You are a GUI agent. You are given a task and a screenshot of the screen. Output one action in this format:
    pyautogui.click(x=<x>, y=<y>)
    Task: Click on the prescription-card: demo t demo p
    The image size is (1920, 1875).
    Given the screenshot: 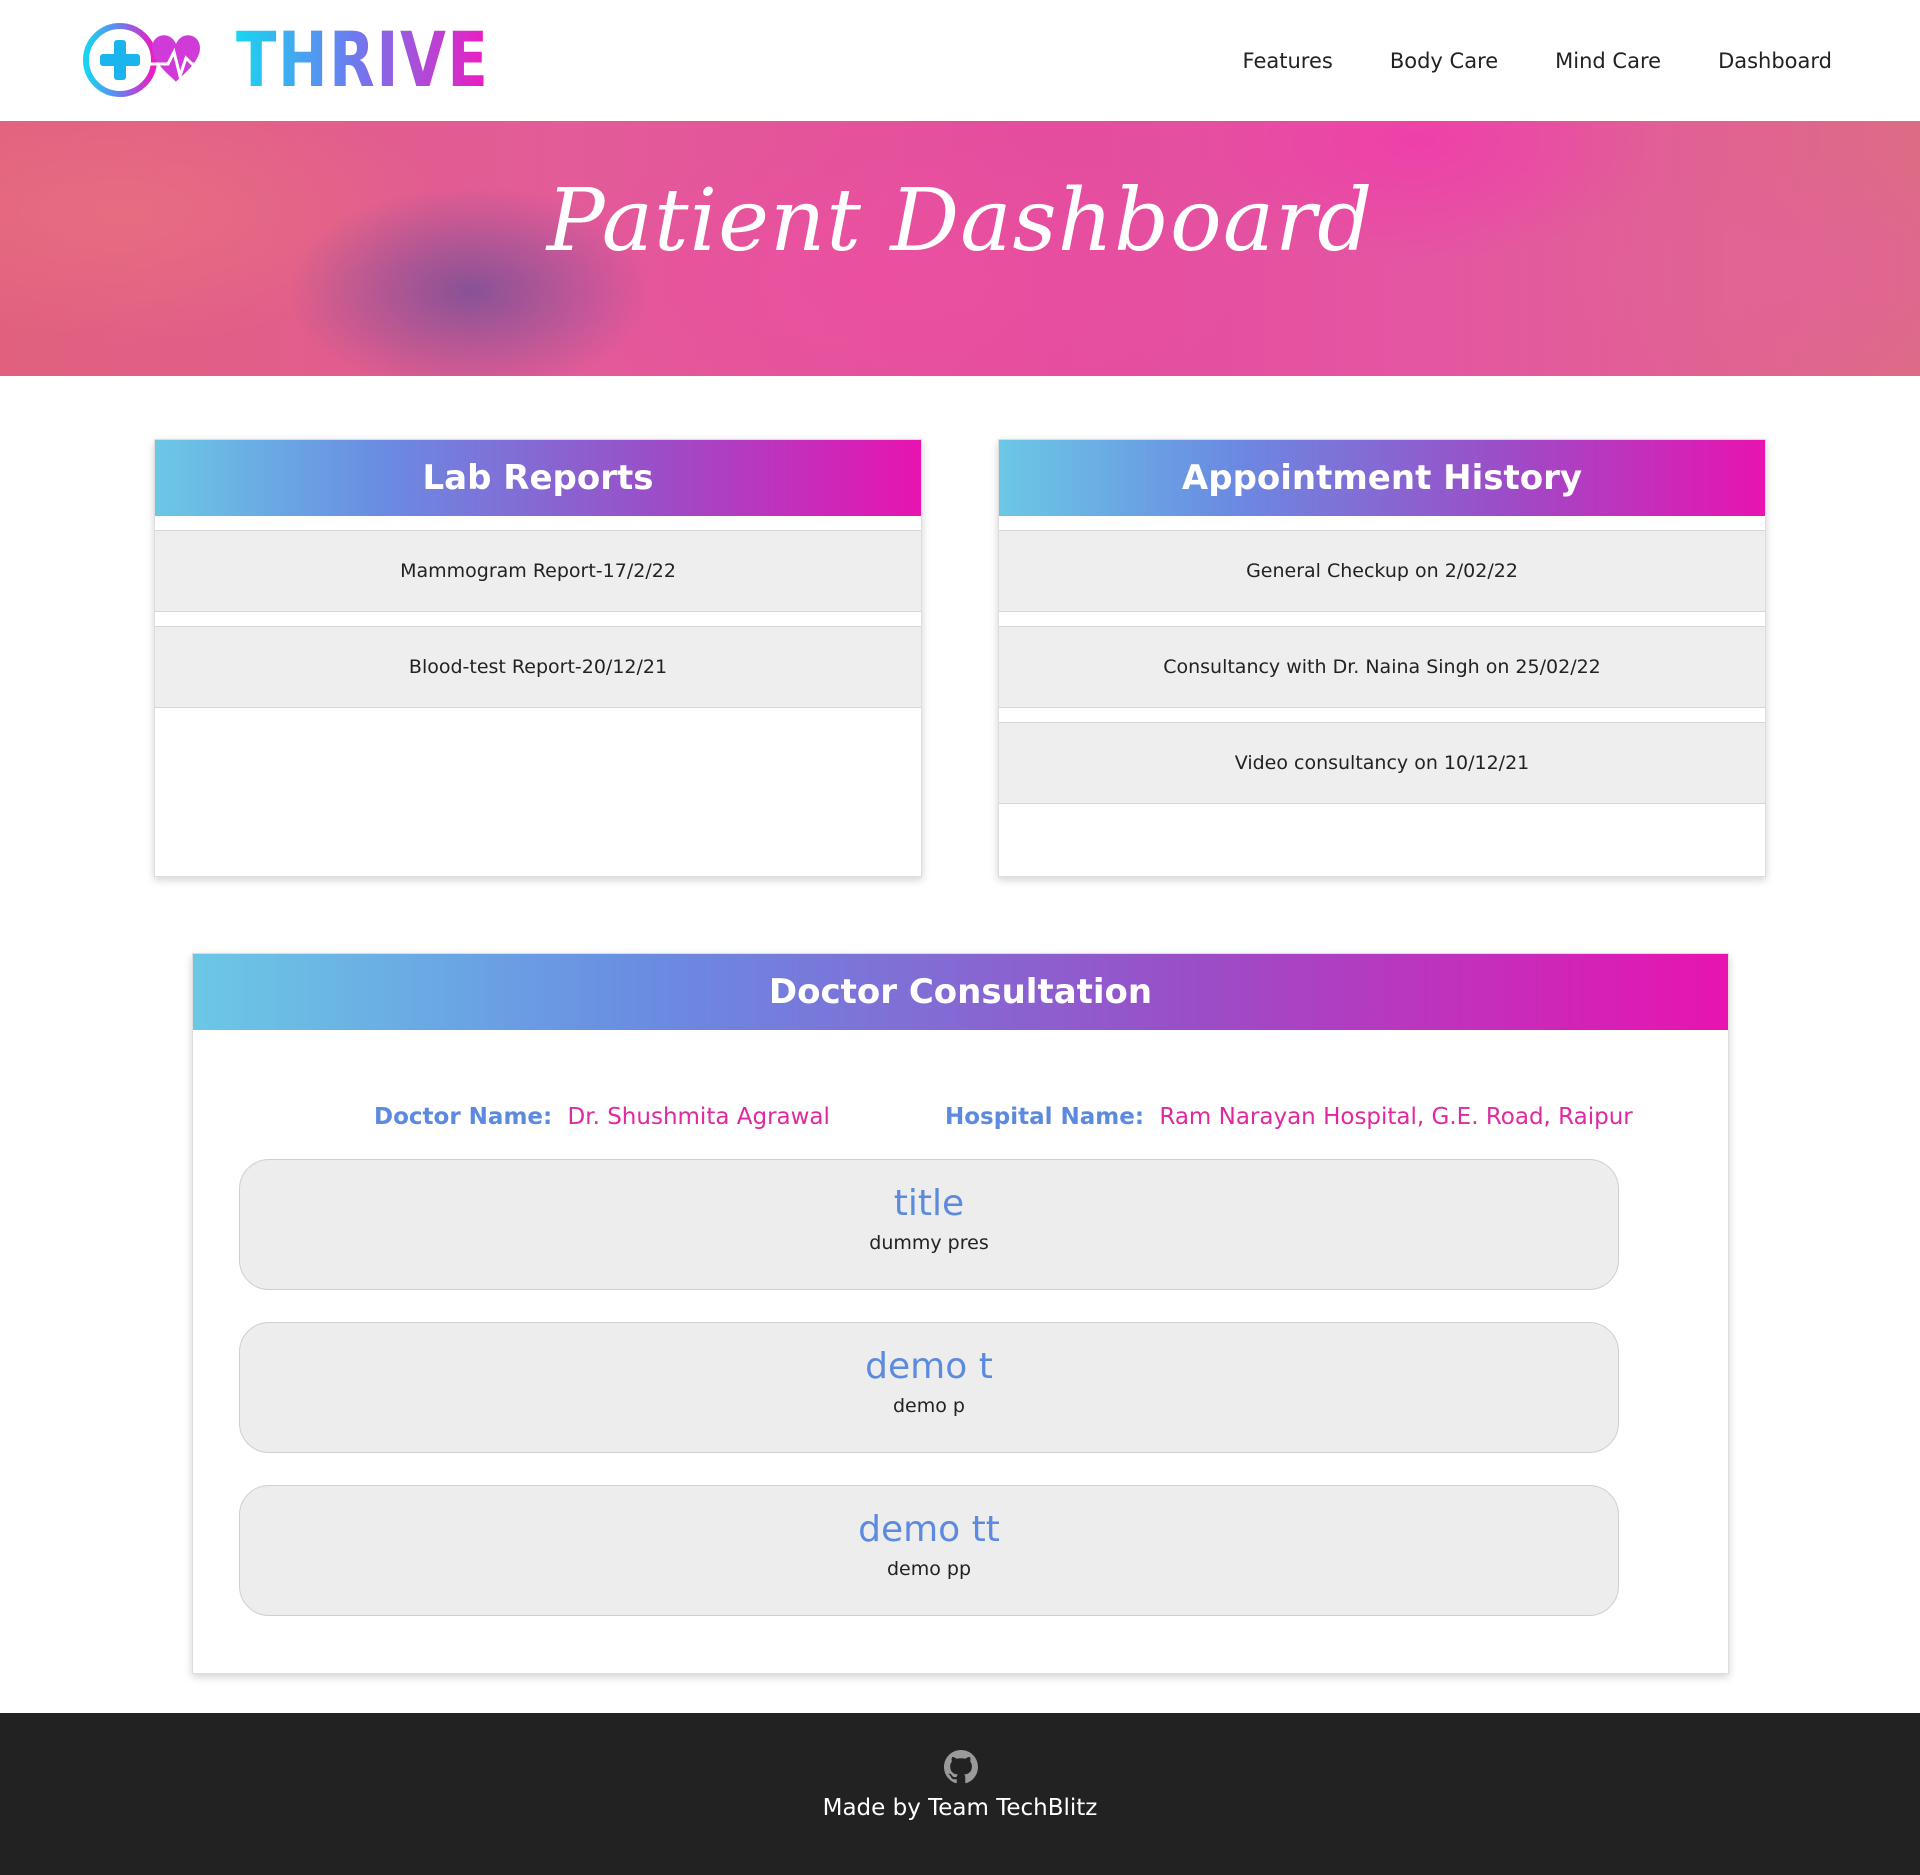 What is the action you would take?
    pyautogui.click(x=929, y=1387)
    